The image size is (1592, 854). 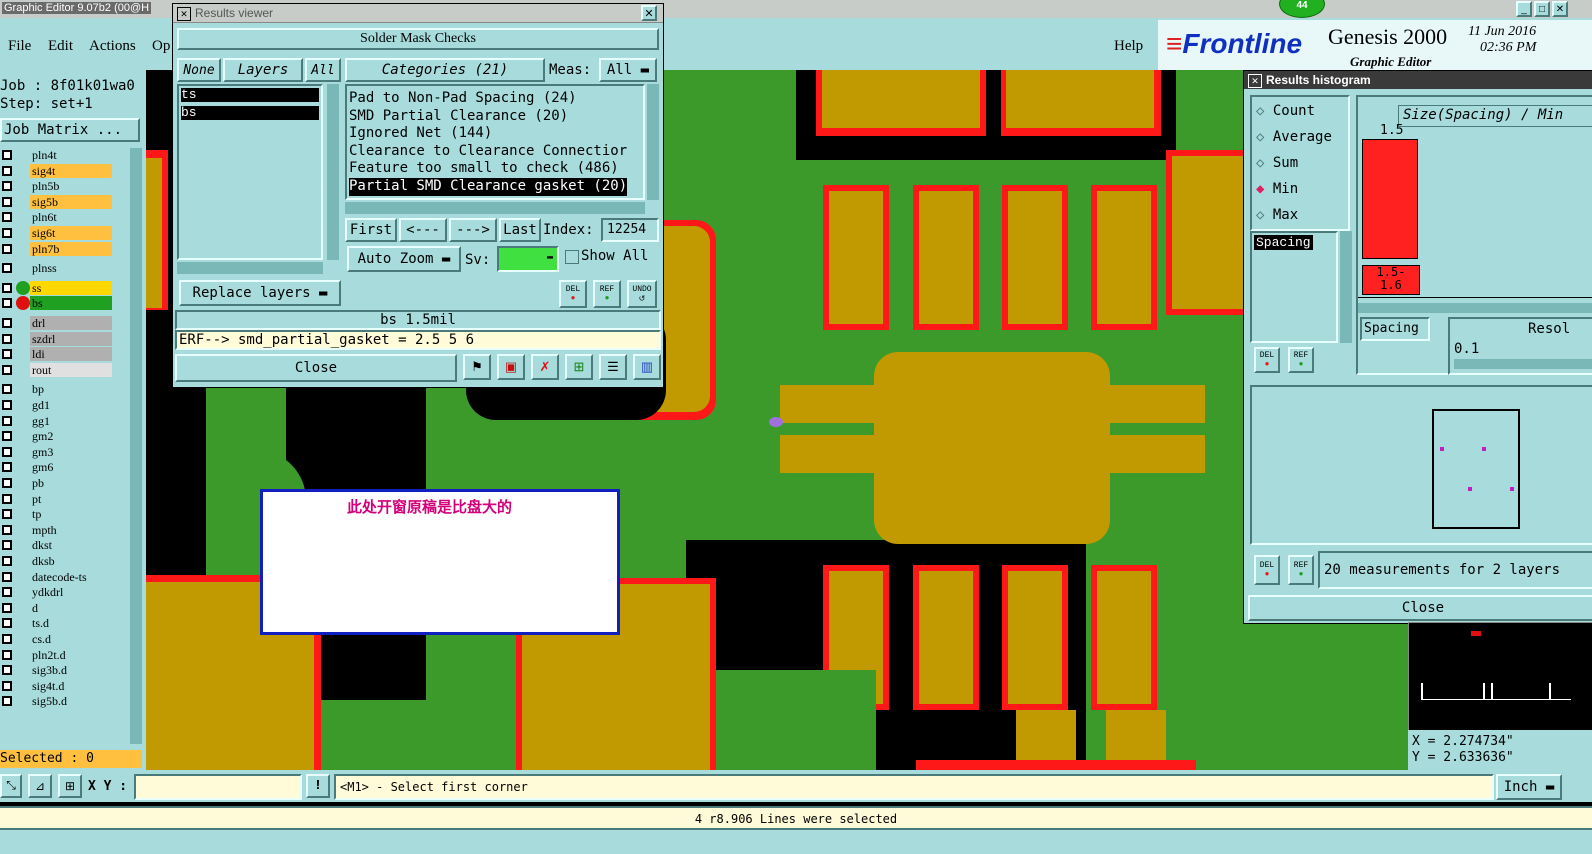 What do you see at coordinates (40, 786) in the screenshot?
I see `measure-icon: ⊿` at bounding box center [40, 786].